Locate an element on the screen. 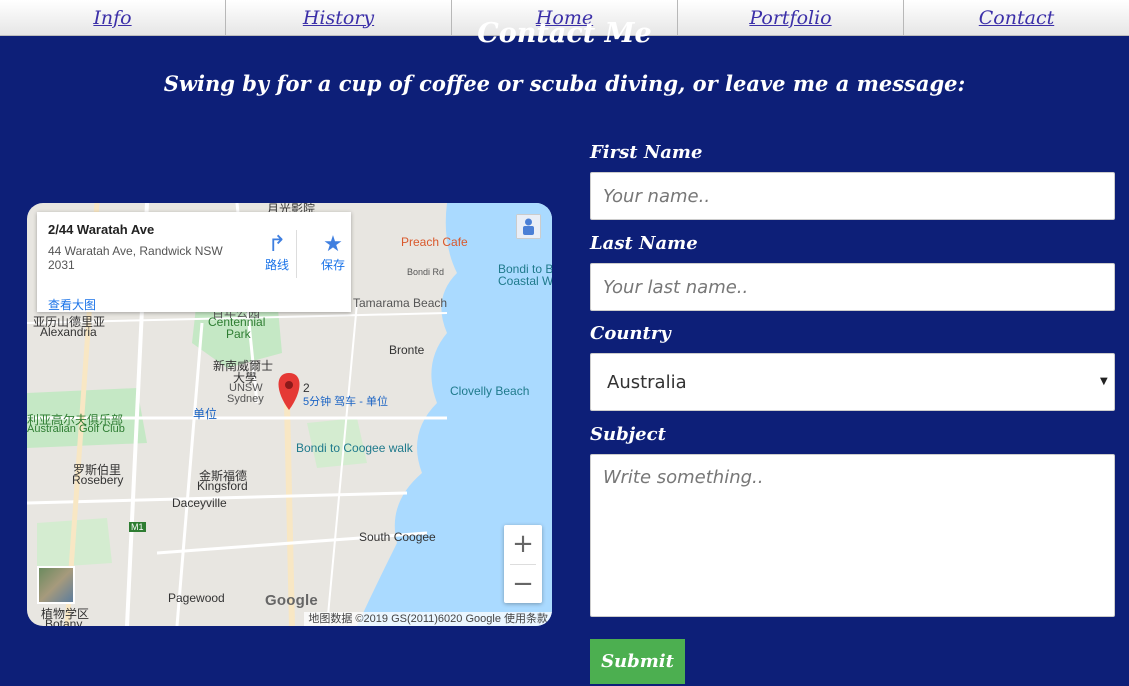 This screenshot has height=686, width=1129. save-place-button: ★ 保存 is located at coordinates (333, 252).